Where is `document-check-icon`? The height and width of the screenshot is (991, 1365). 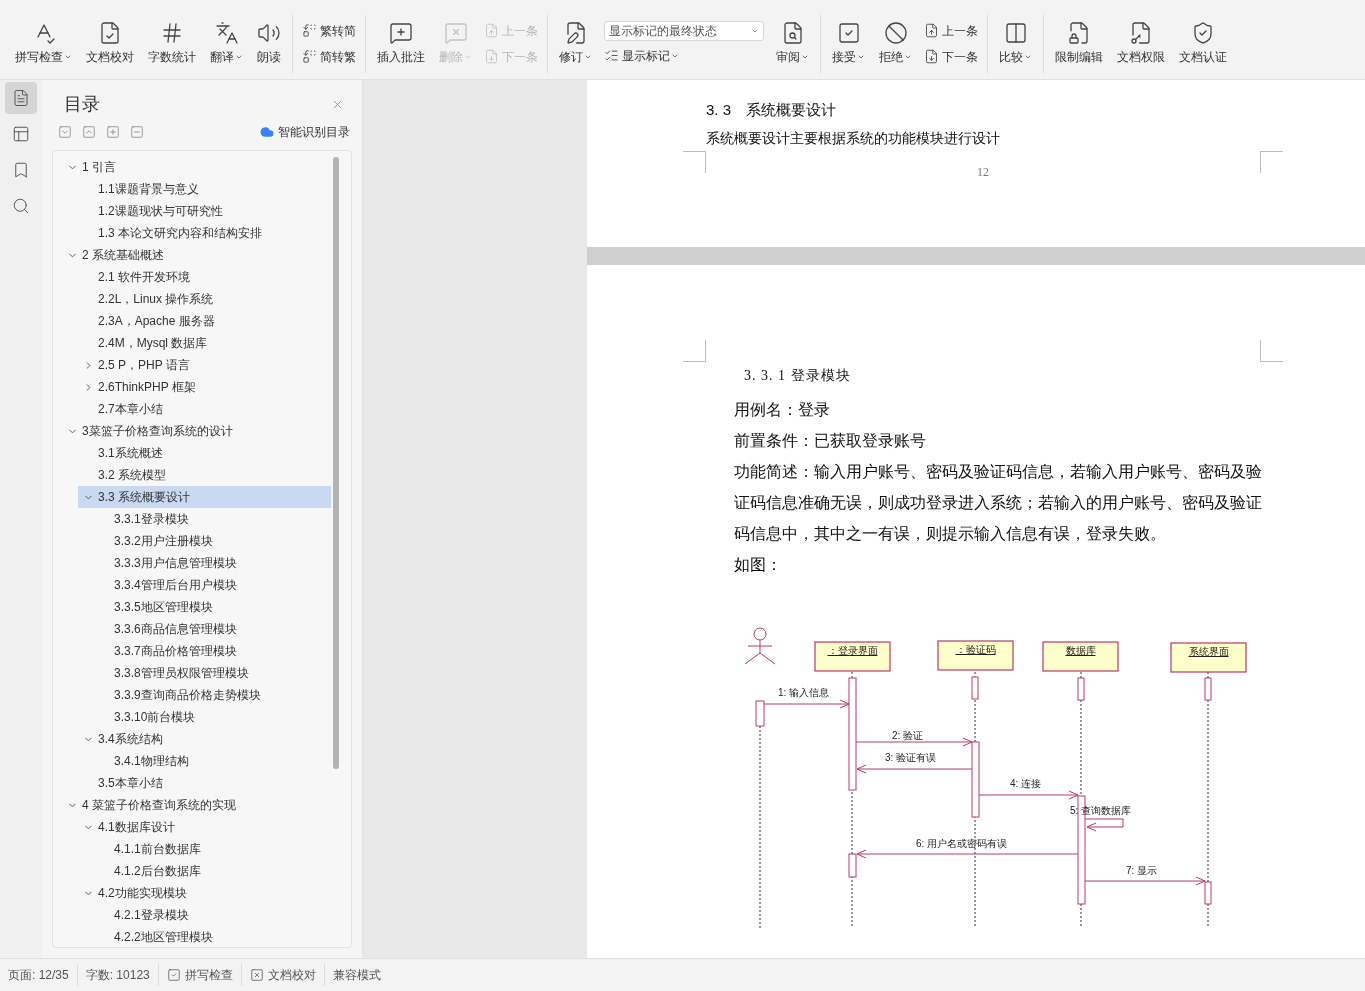
document-check-icon is located at coordinates (110, 33).